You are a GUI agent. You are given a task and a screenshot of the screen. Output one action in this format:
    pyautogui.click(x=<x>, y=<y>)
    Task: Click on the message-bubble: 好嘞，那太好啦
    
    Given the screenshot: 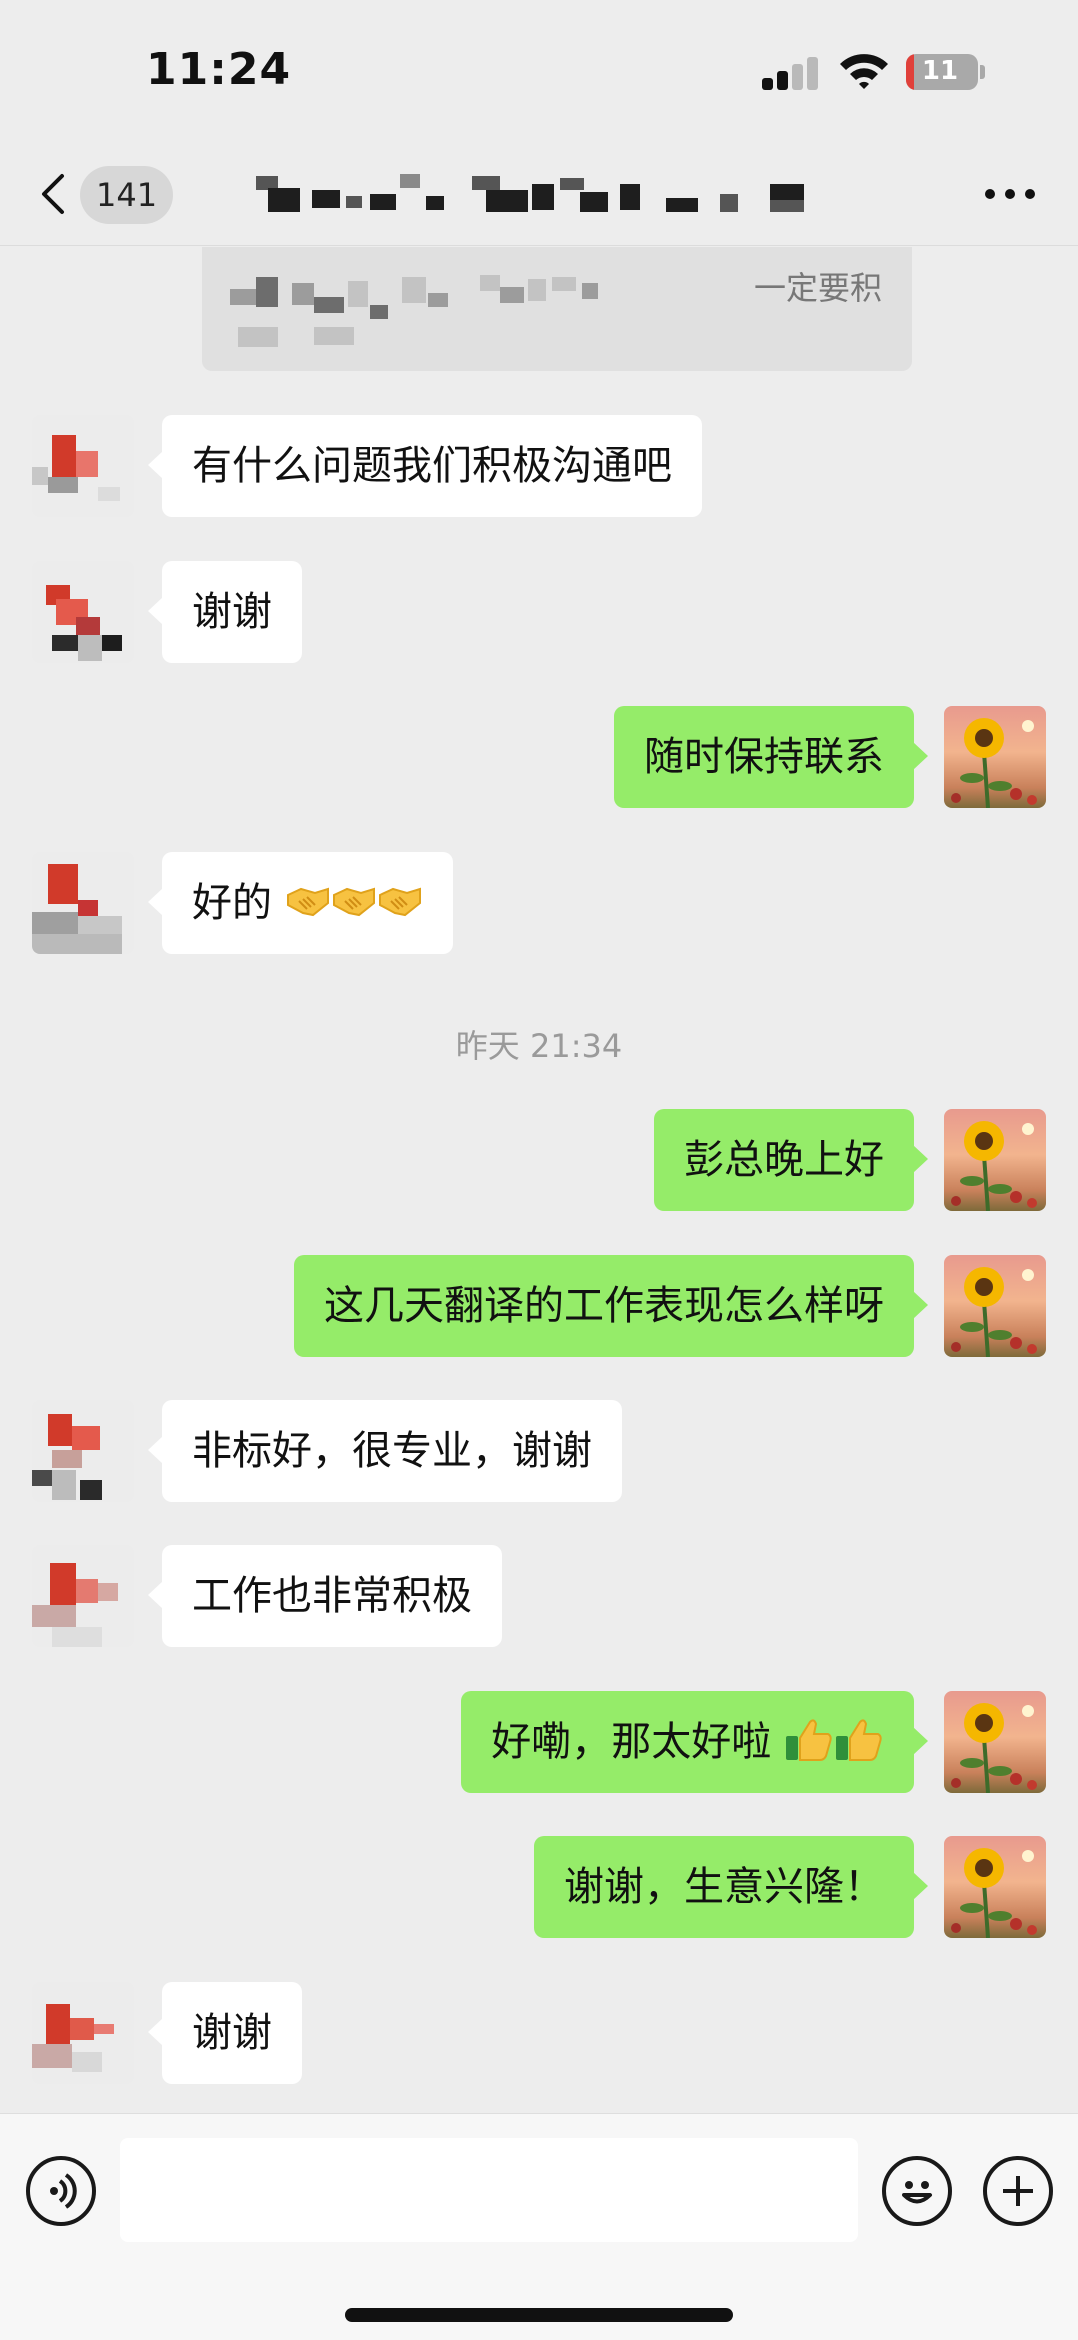 What is the action you would take?
    pyautogui.click(x=694, y=1742)
    